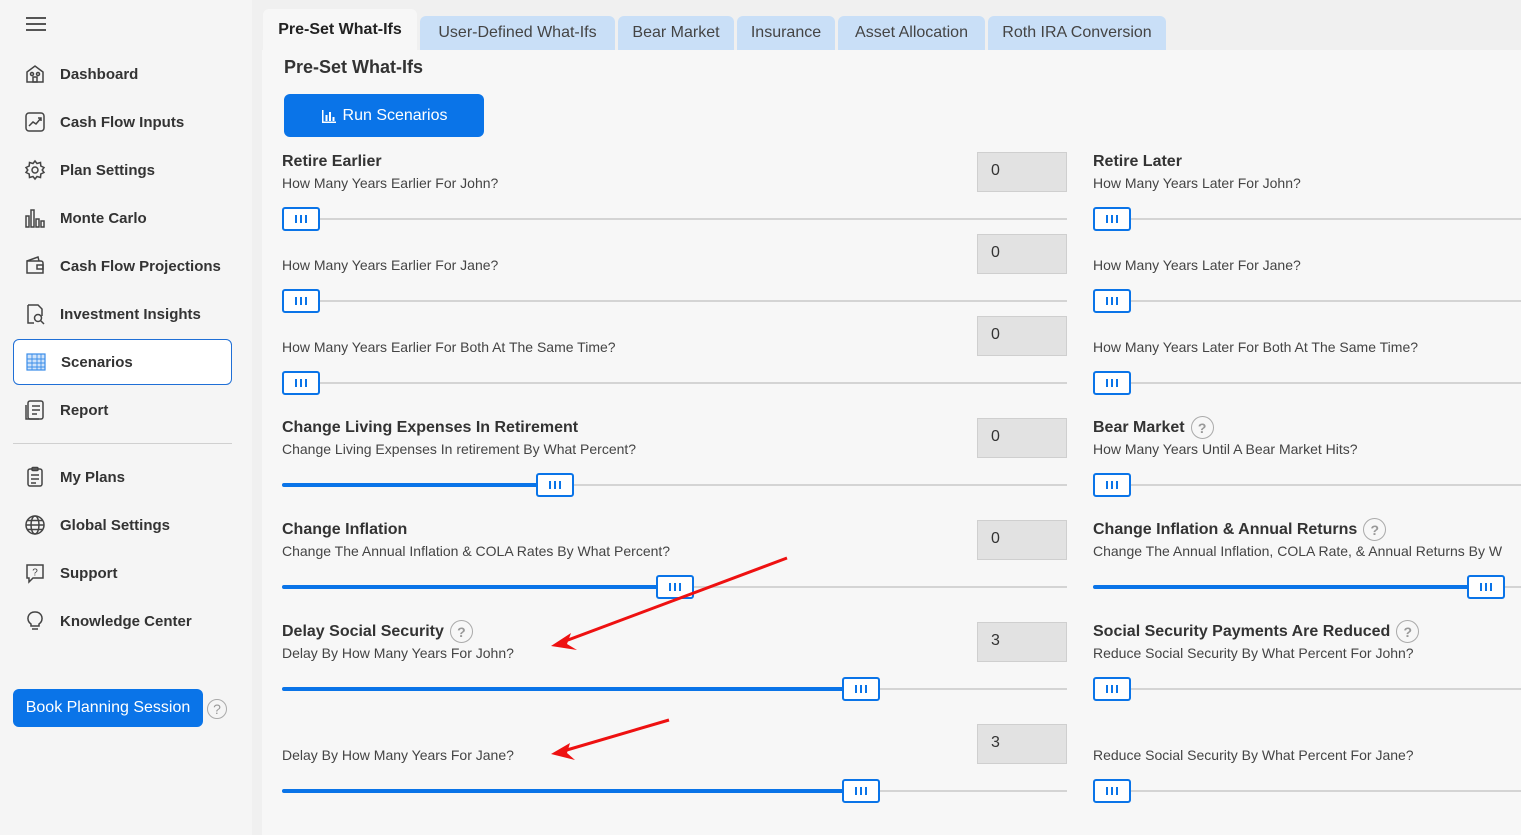 The width and height of the screenshot is (1521, 835). Describe the element at coordinates (35, 477) in the screenshot. I see `clipboard-icon` at that location.